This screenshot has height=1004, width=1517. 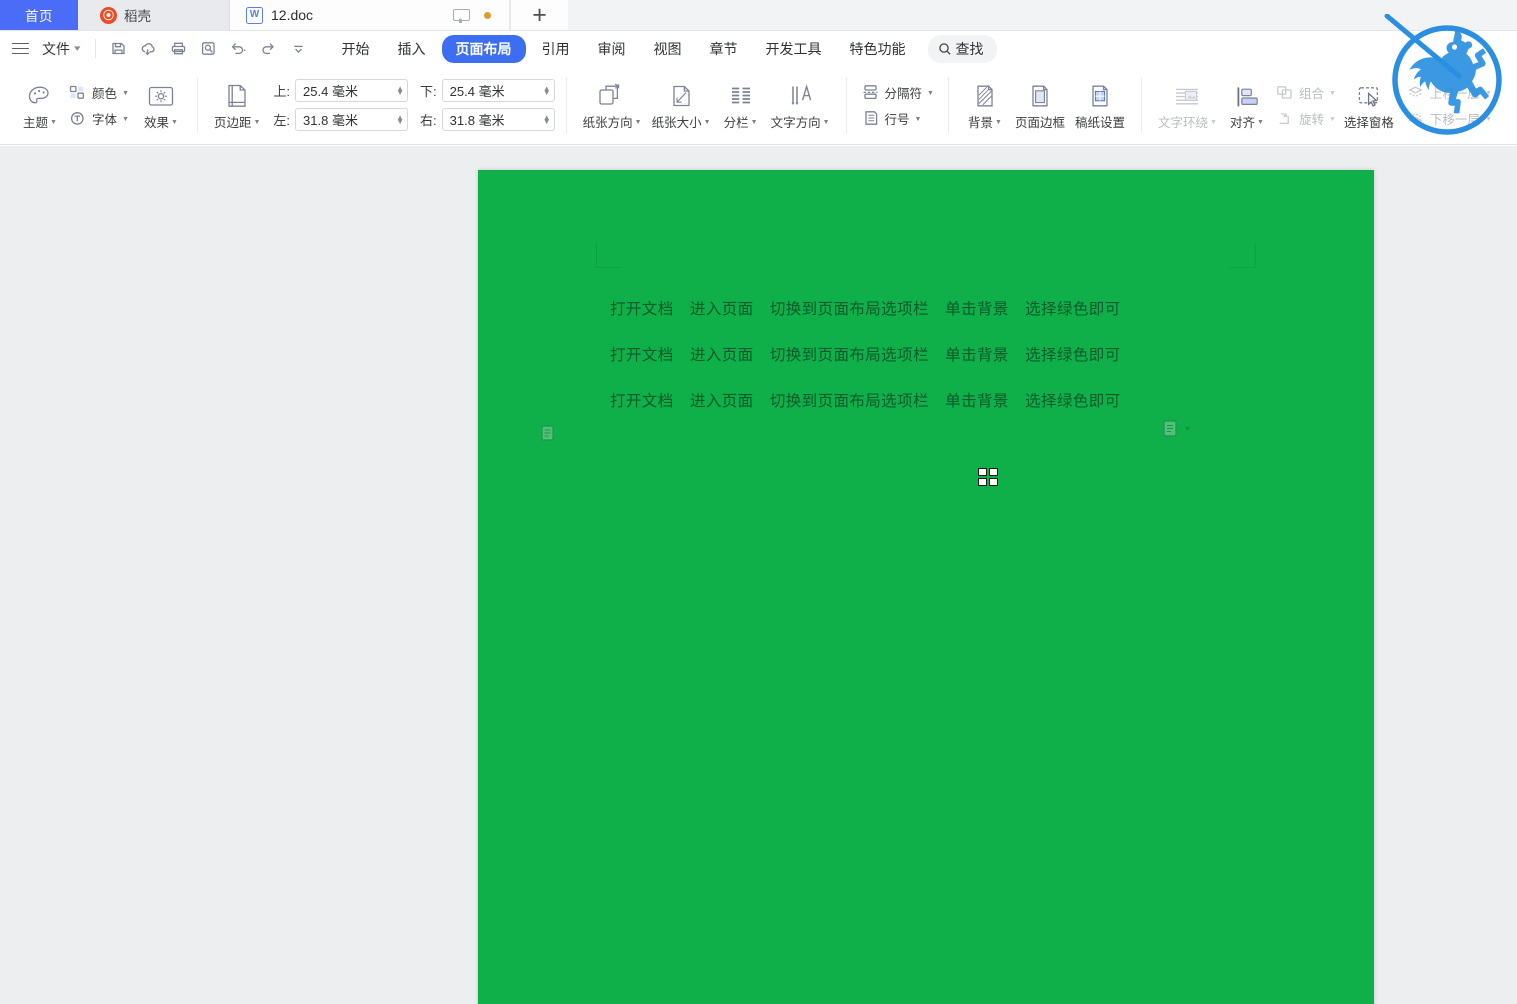 I want to click on paste-options-icon: ▼, so click(x=1176, y=428).